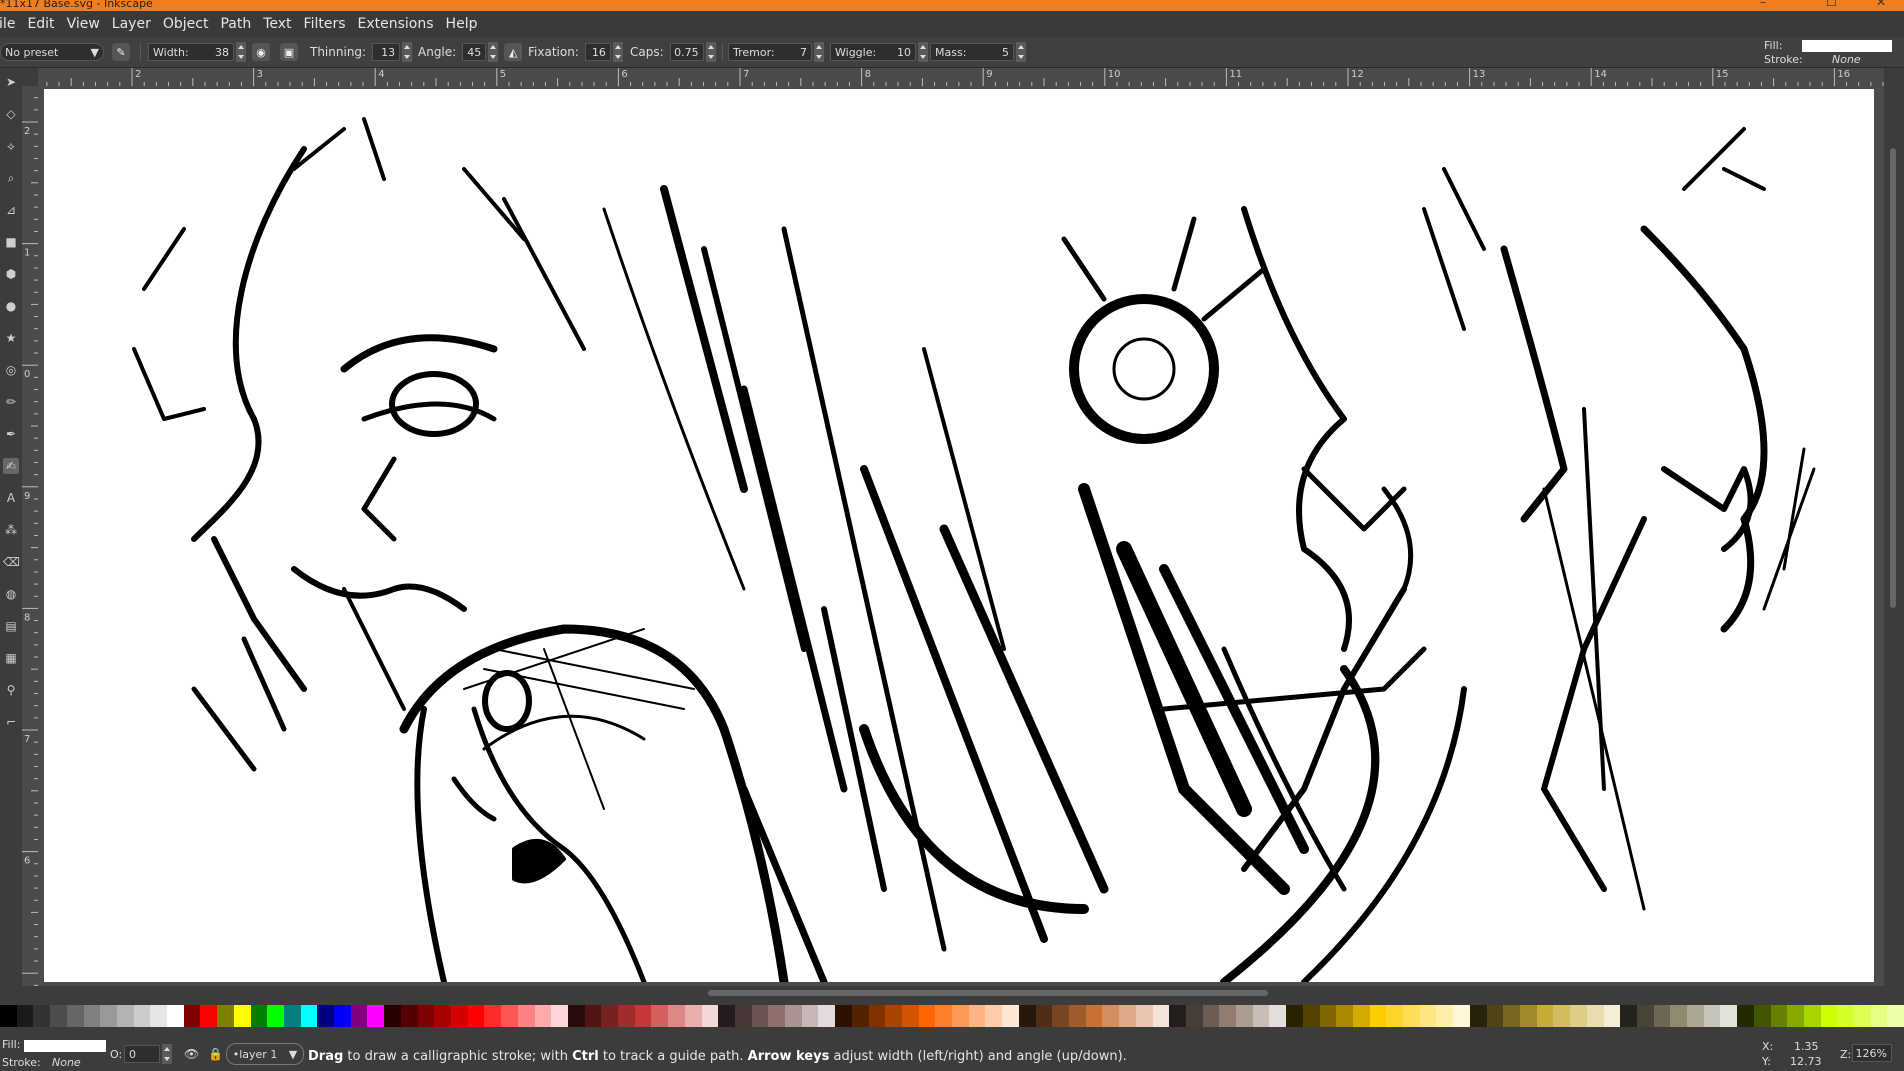 The height and width of the screenshot is (1071, 1904). What do you see at coordinates (11, 306) in the screenshot?
I see `ellipse-tool-icon: ●` at bounding box center [11, 306].